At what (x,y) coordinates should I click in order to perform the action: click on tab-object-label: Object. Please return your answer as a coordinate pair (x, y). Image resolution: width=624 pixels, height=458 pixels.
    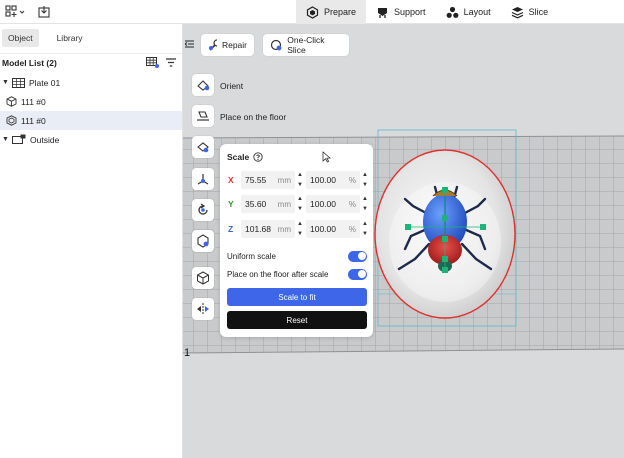
    Looking at the image, I should click on (20, 38).